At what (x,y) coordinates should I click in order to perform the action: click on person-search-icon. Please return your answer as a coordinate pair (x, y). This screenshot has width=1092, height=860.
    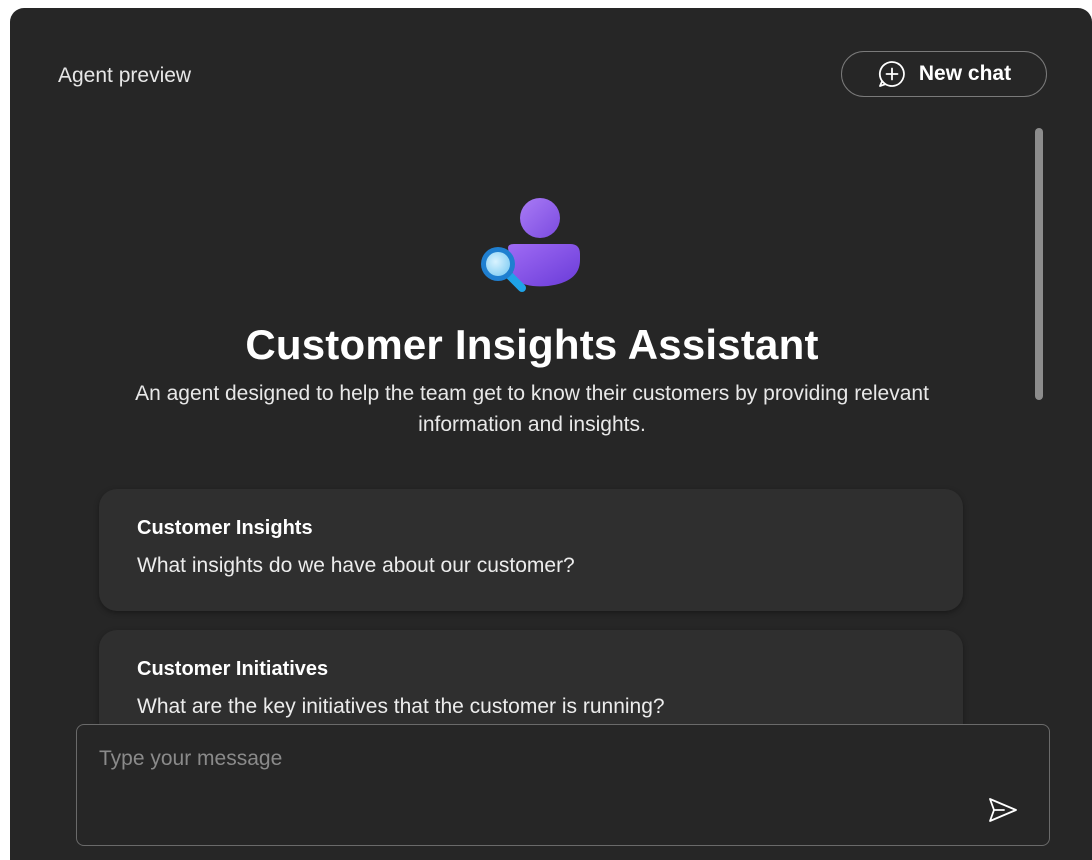
    Looking at the image, I should click on (528, 246).